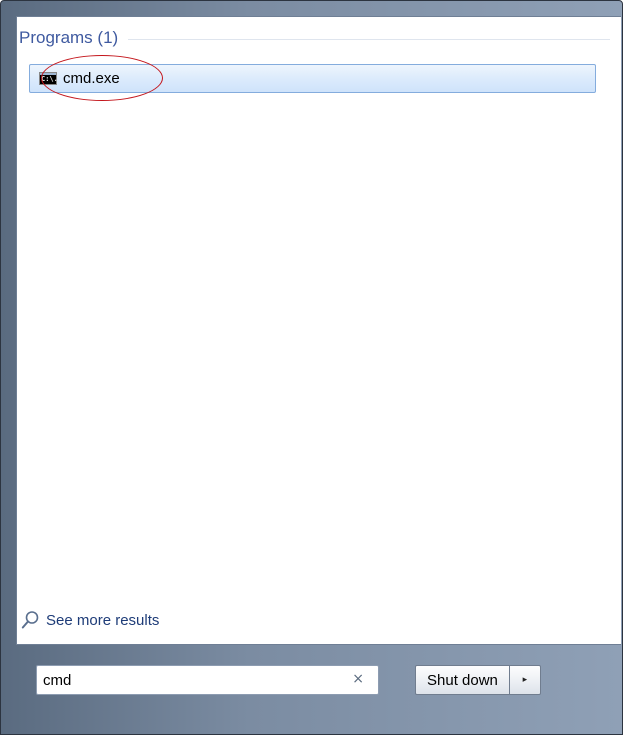  Describe the element at coordinates (369, 39) in the screenshot. I see `group-divider` at that location.